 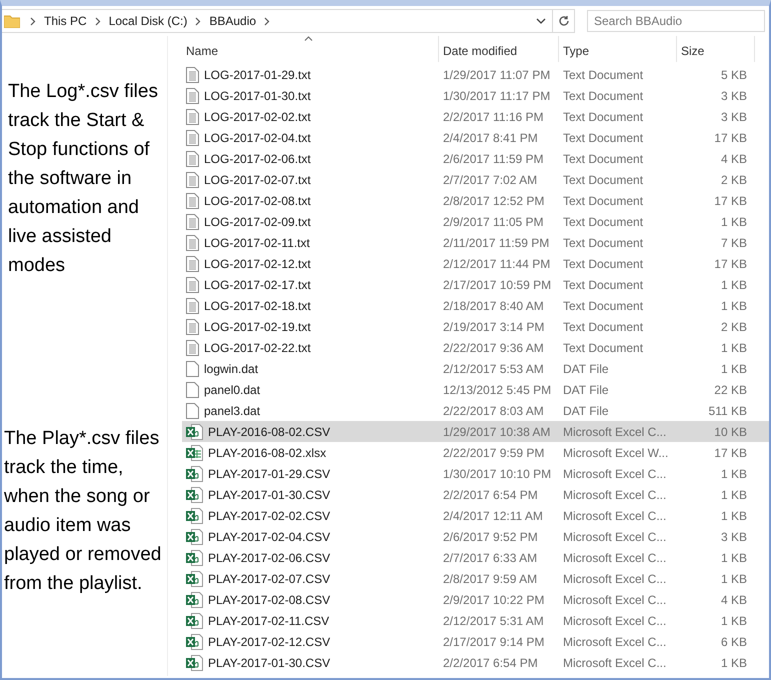 I want to click on file-name: PLAY-2017-02-06.CSV, so click(x=269, y=557).